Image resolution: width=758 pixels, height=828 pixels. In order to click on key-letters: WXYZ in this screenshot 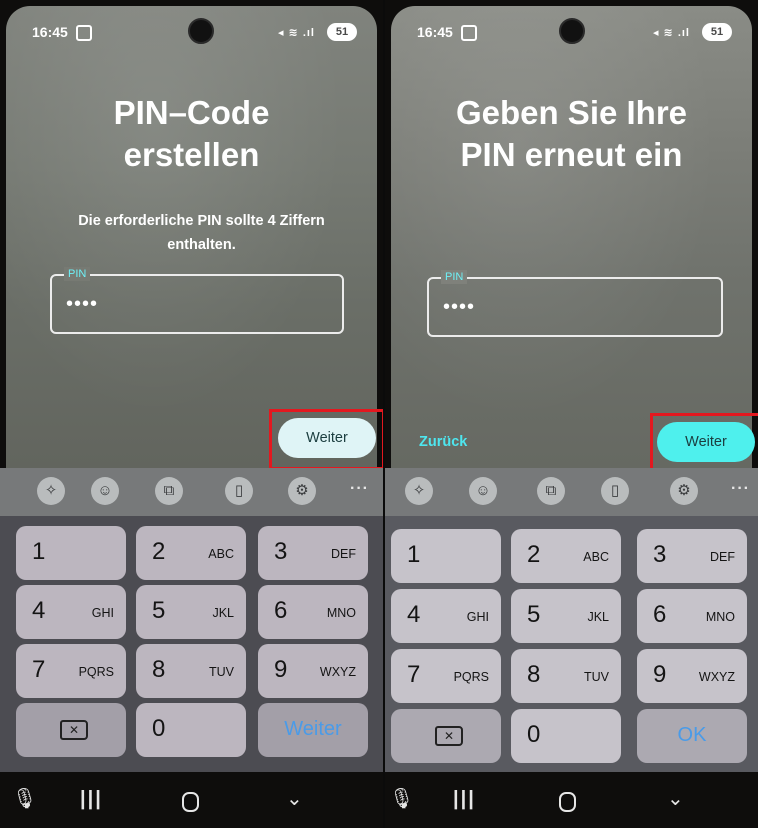, I will do `click(337, 672)`.